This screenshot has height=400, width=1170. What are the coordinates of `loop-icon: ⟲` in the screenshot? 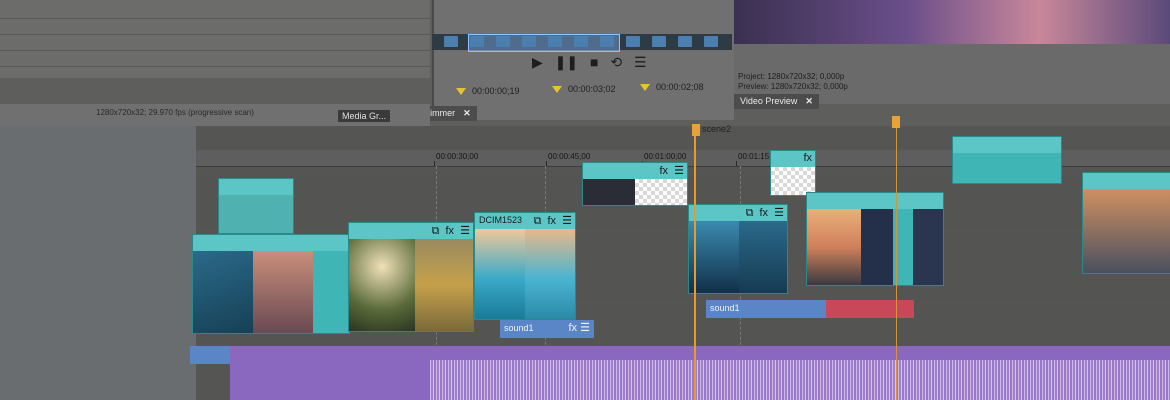 It's located at (616, 62).